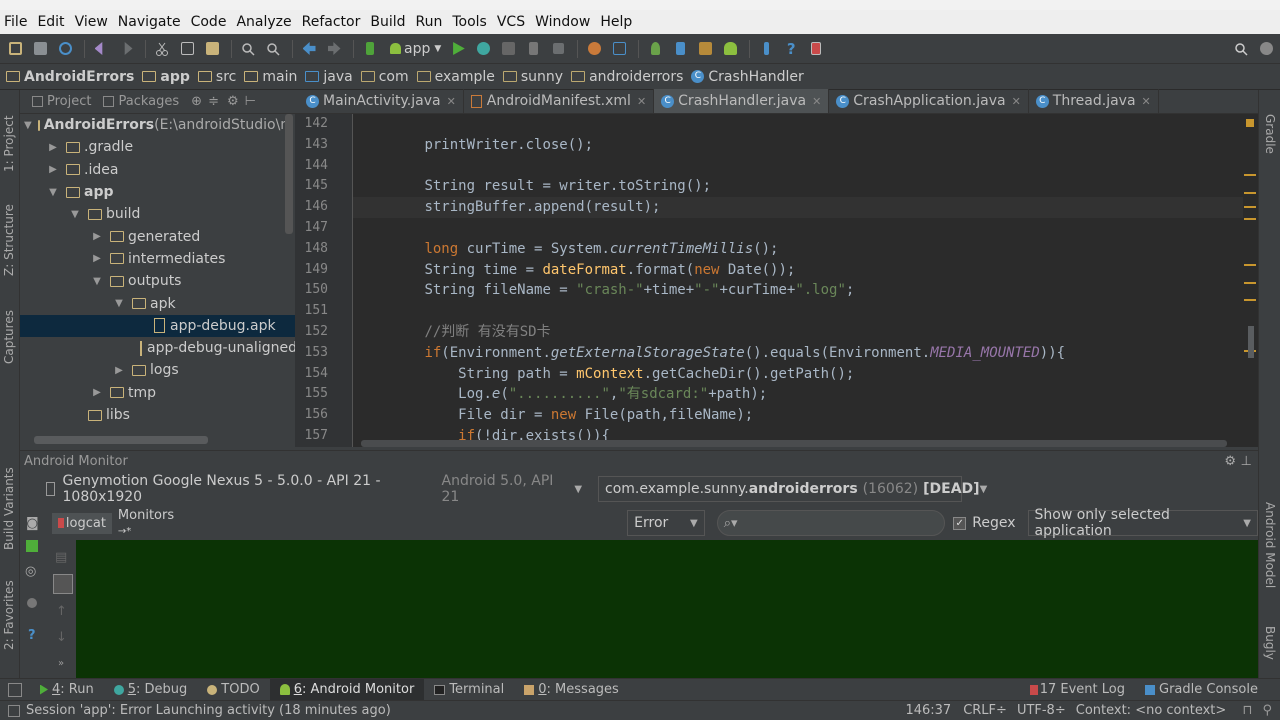  I want to click on warning-indicator-icon, so click(1250, 123).